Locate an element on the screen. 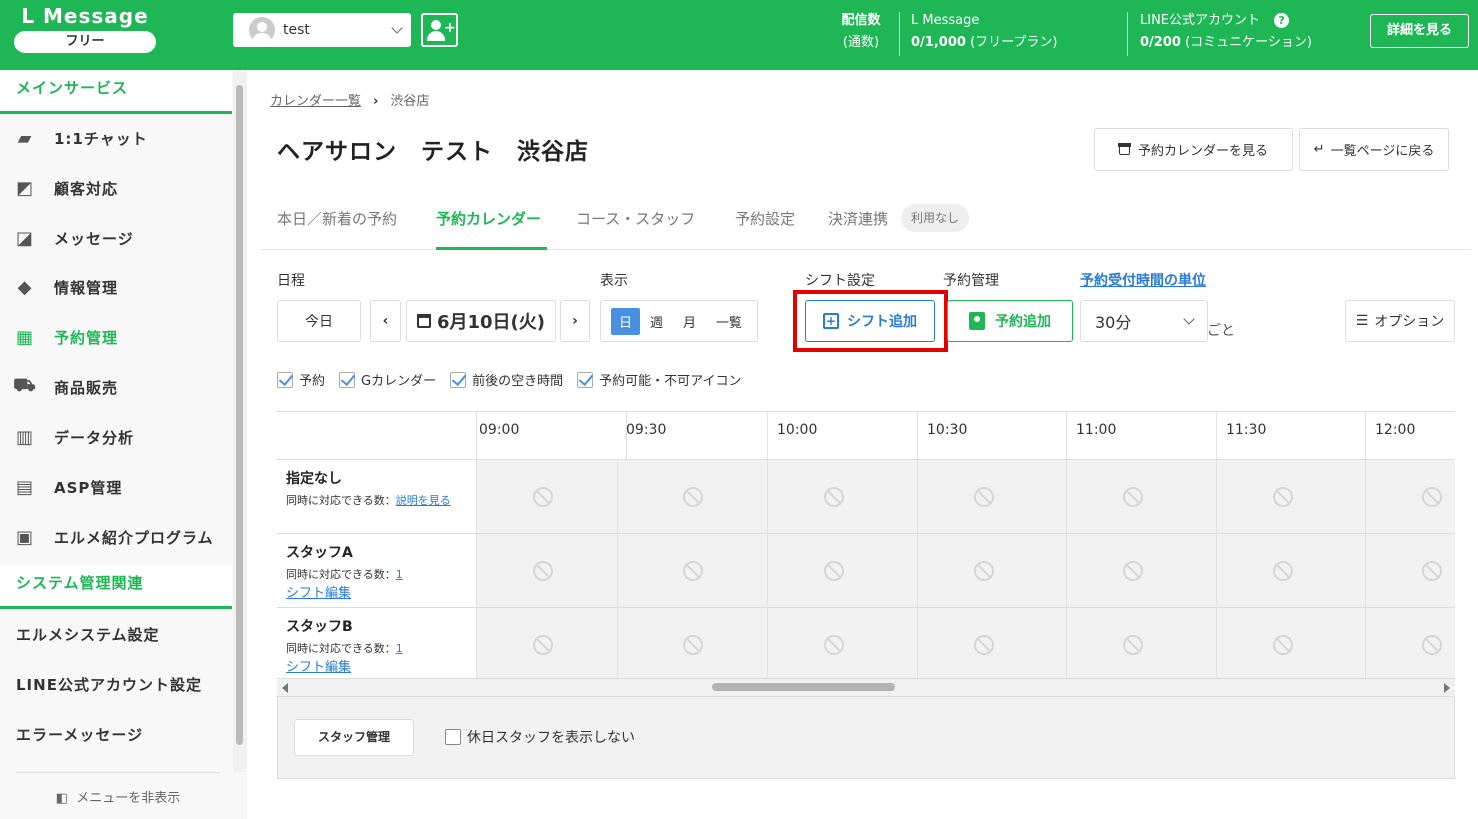  sidebar-item-reservation: ▦ 予約管理 is located at coordinates (116, 337).